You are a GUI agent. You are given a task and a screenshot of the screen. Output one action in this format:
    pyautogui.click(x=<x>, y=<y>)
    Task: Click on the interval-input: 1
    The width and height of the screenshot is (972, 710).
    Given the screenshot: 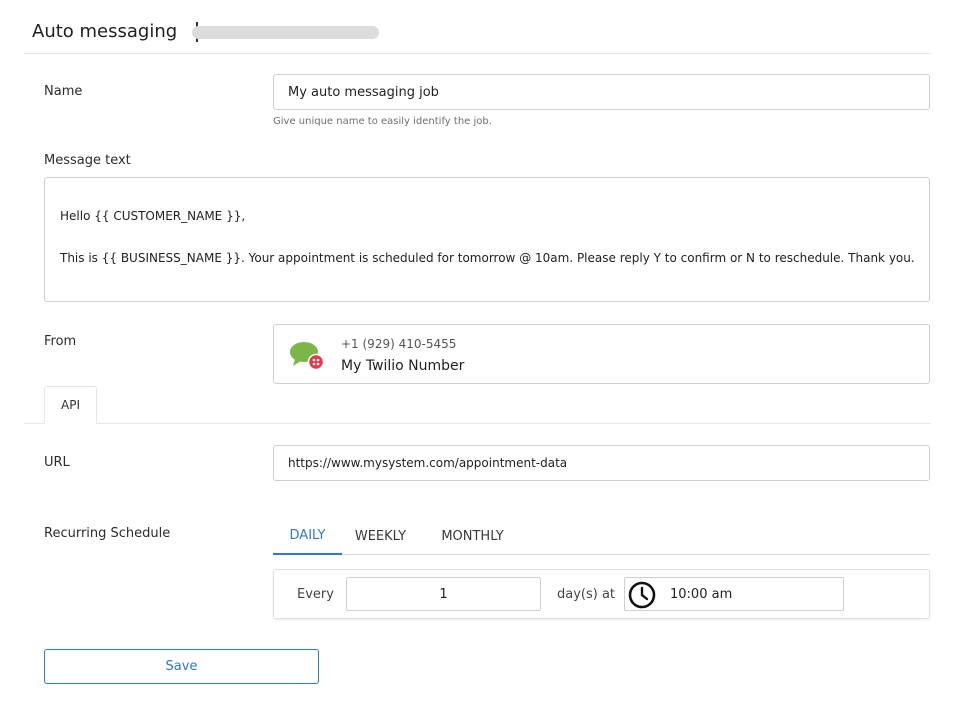 What is the action you would take?
    pyautogui.click(x=443, y=594)
    